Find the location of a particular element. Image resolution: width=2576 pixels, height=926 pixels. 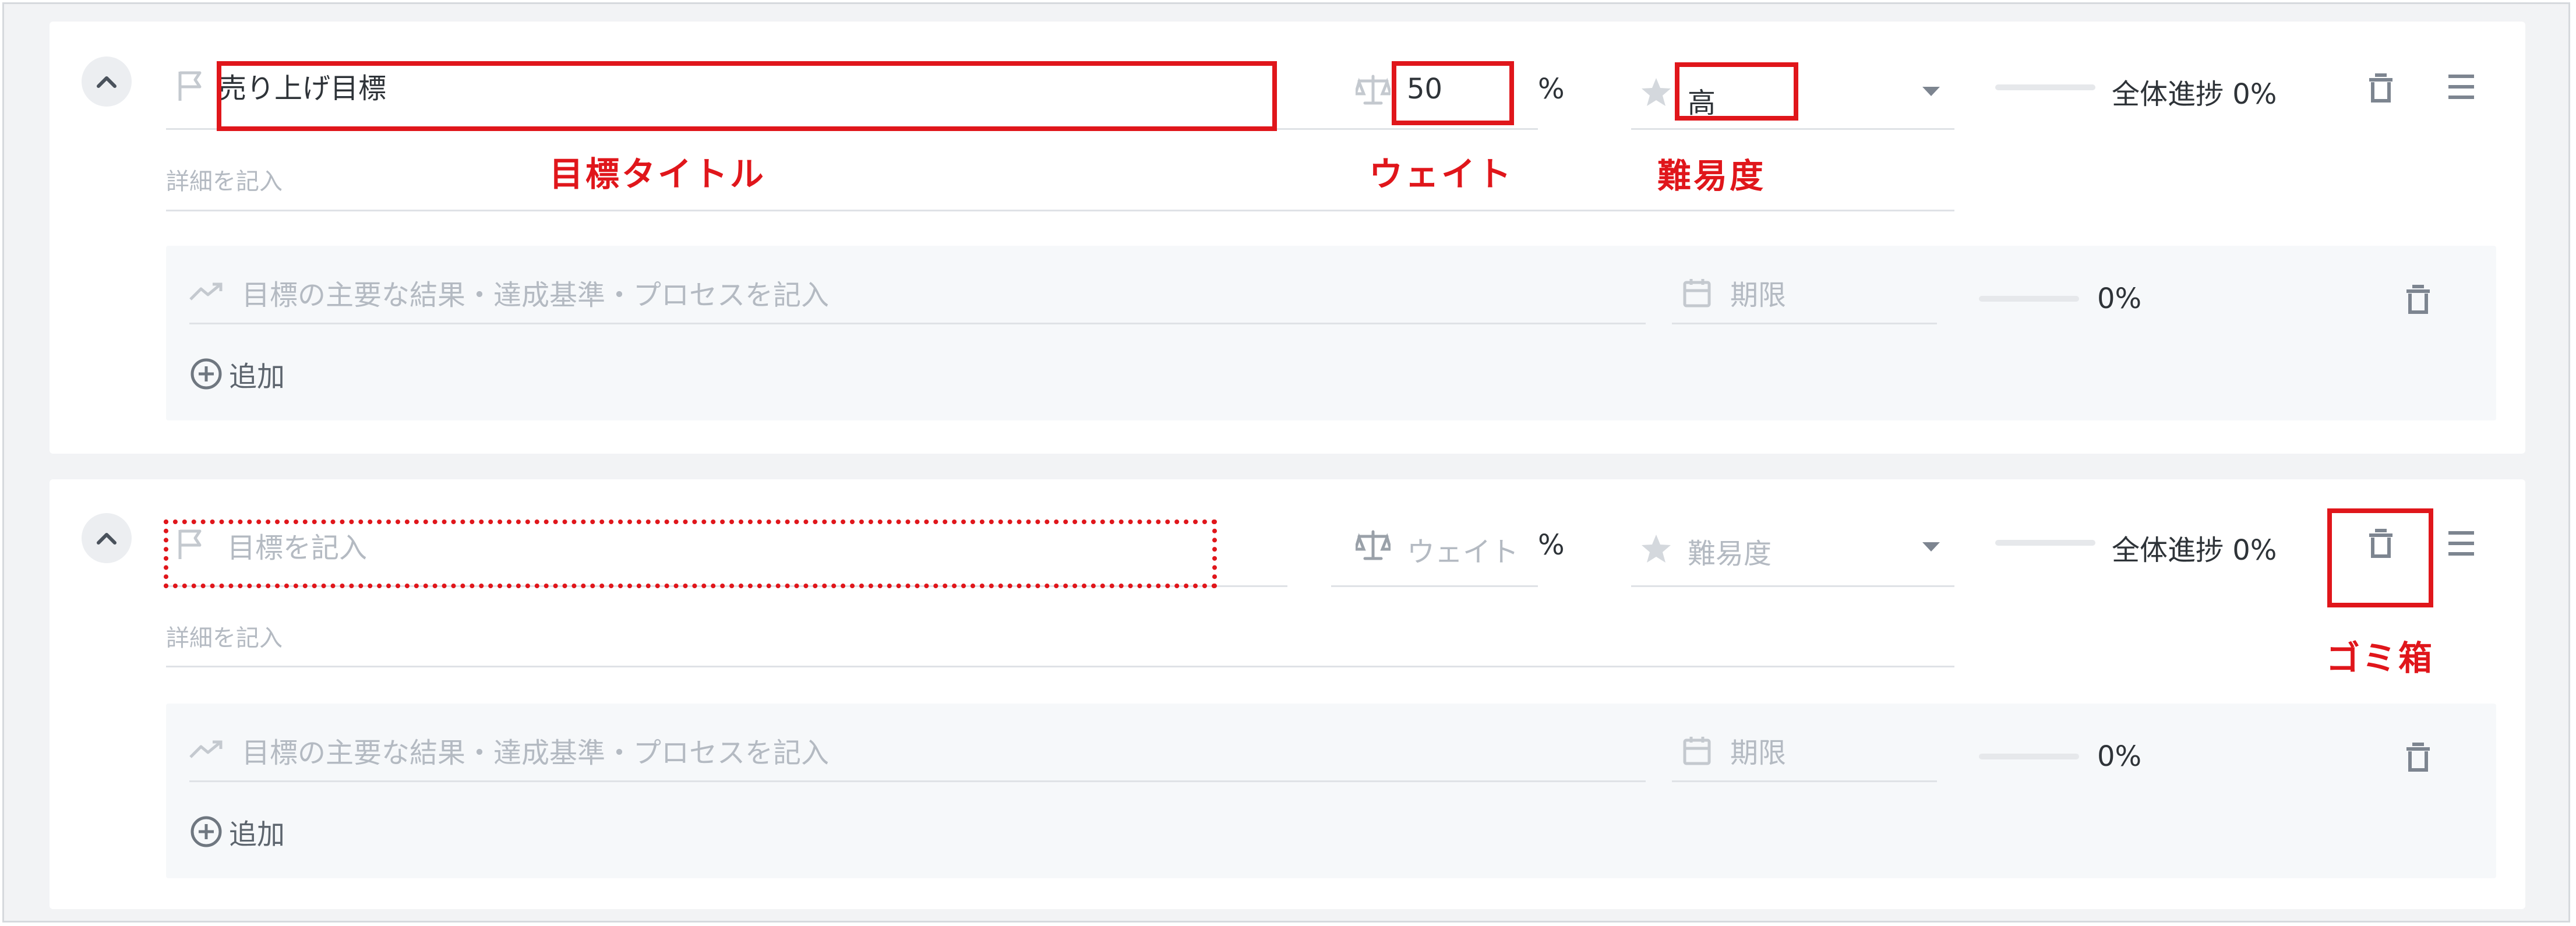

trash-highlight-box is located at coordinates (2380, 557).